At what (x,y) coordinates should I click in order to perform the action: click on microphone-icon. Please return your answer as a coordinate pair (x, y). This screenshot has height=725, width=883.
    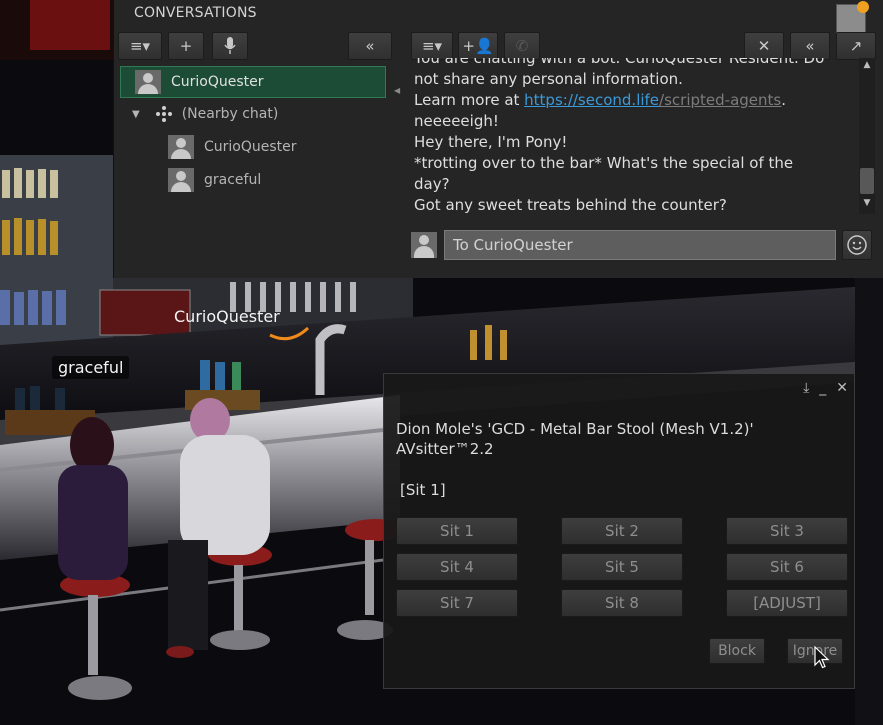
    Looking at the image, I should click on (230, 45).